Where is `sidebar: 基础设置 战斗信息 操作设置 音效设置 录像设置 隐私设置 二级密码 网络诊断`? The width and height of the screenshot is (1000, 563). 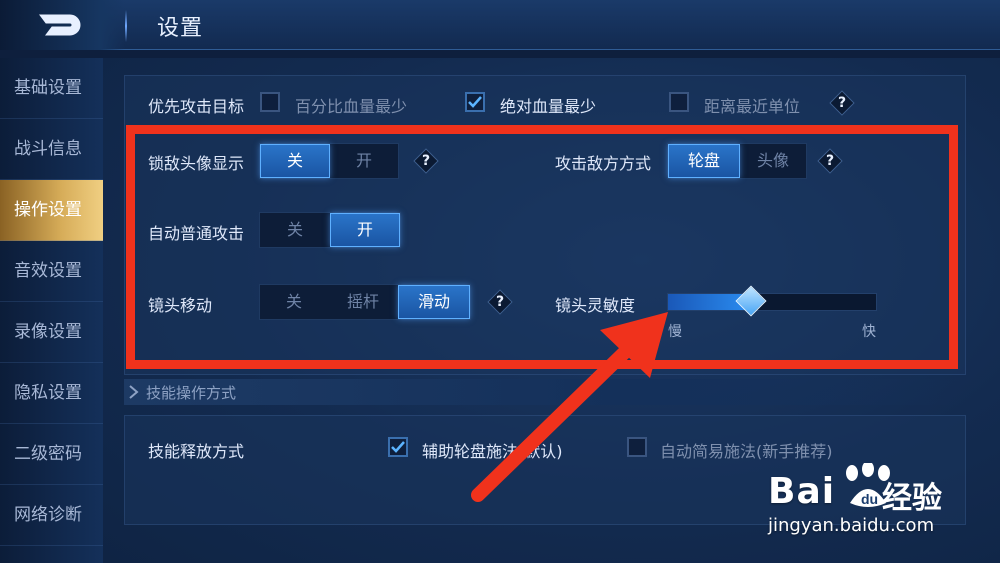
sidebar: 基础设置 战斗信息 操作设置 音效设置 录像设置 隐私设置 二级密码 网络诊断 is located at coordinates (51, 310).